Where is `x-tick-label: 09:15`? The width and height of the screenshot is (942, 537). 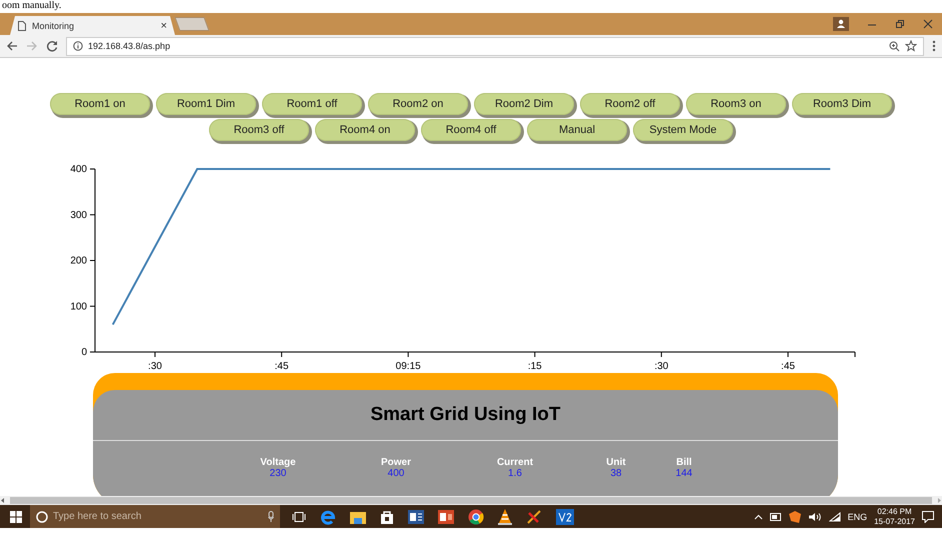
x-tick-label: 09:15 is located at coordinates (408, 366).